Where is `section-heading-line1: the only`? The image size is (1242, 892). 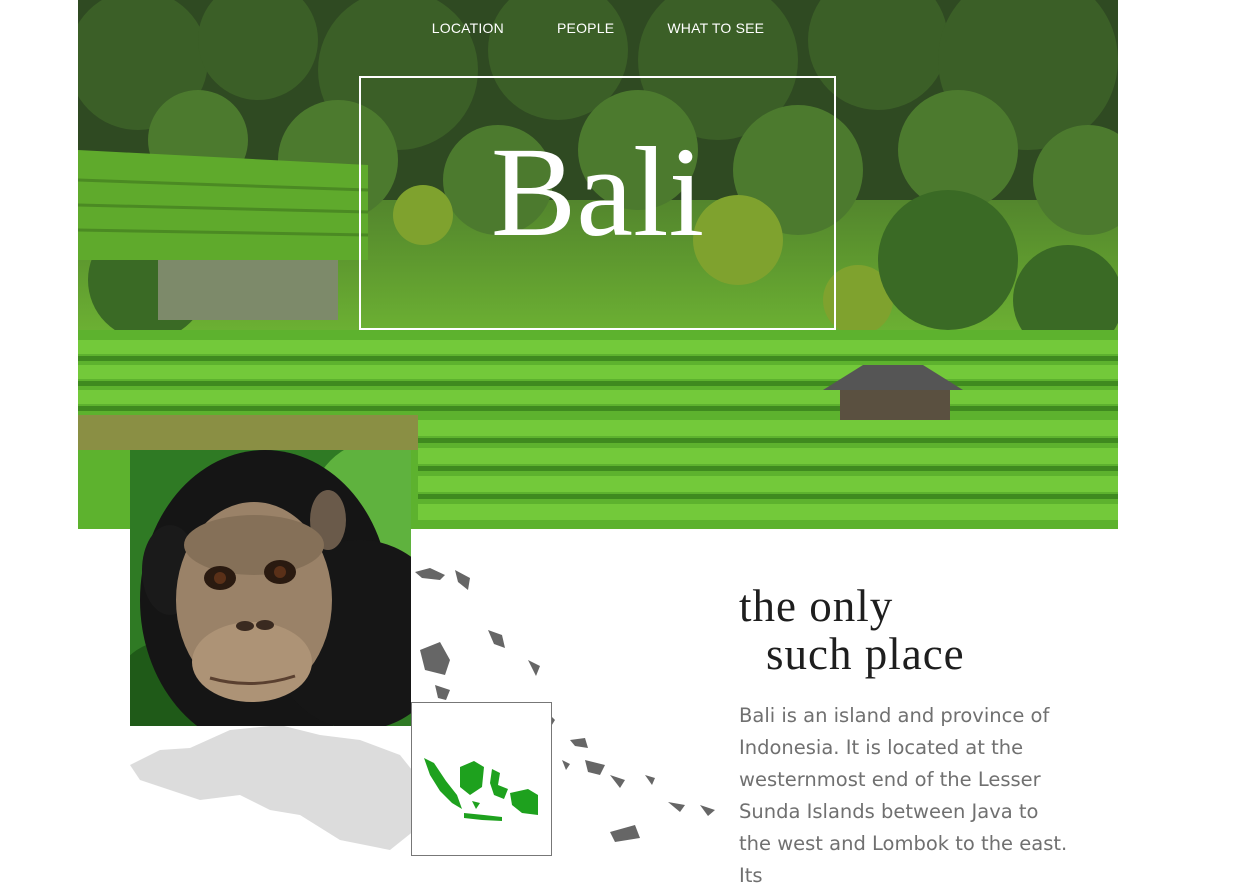
section-heading-line1: the only is located at coordinates (816, 606).